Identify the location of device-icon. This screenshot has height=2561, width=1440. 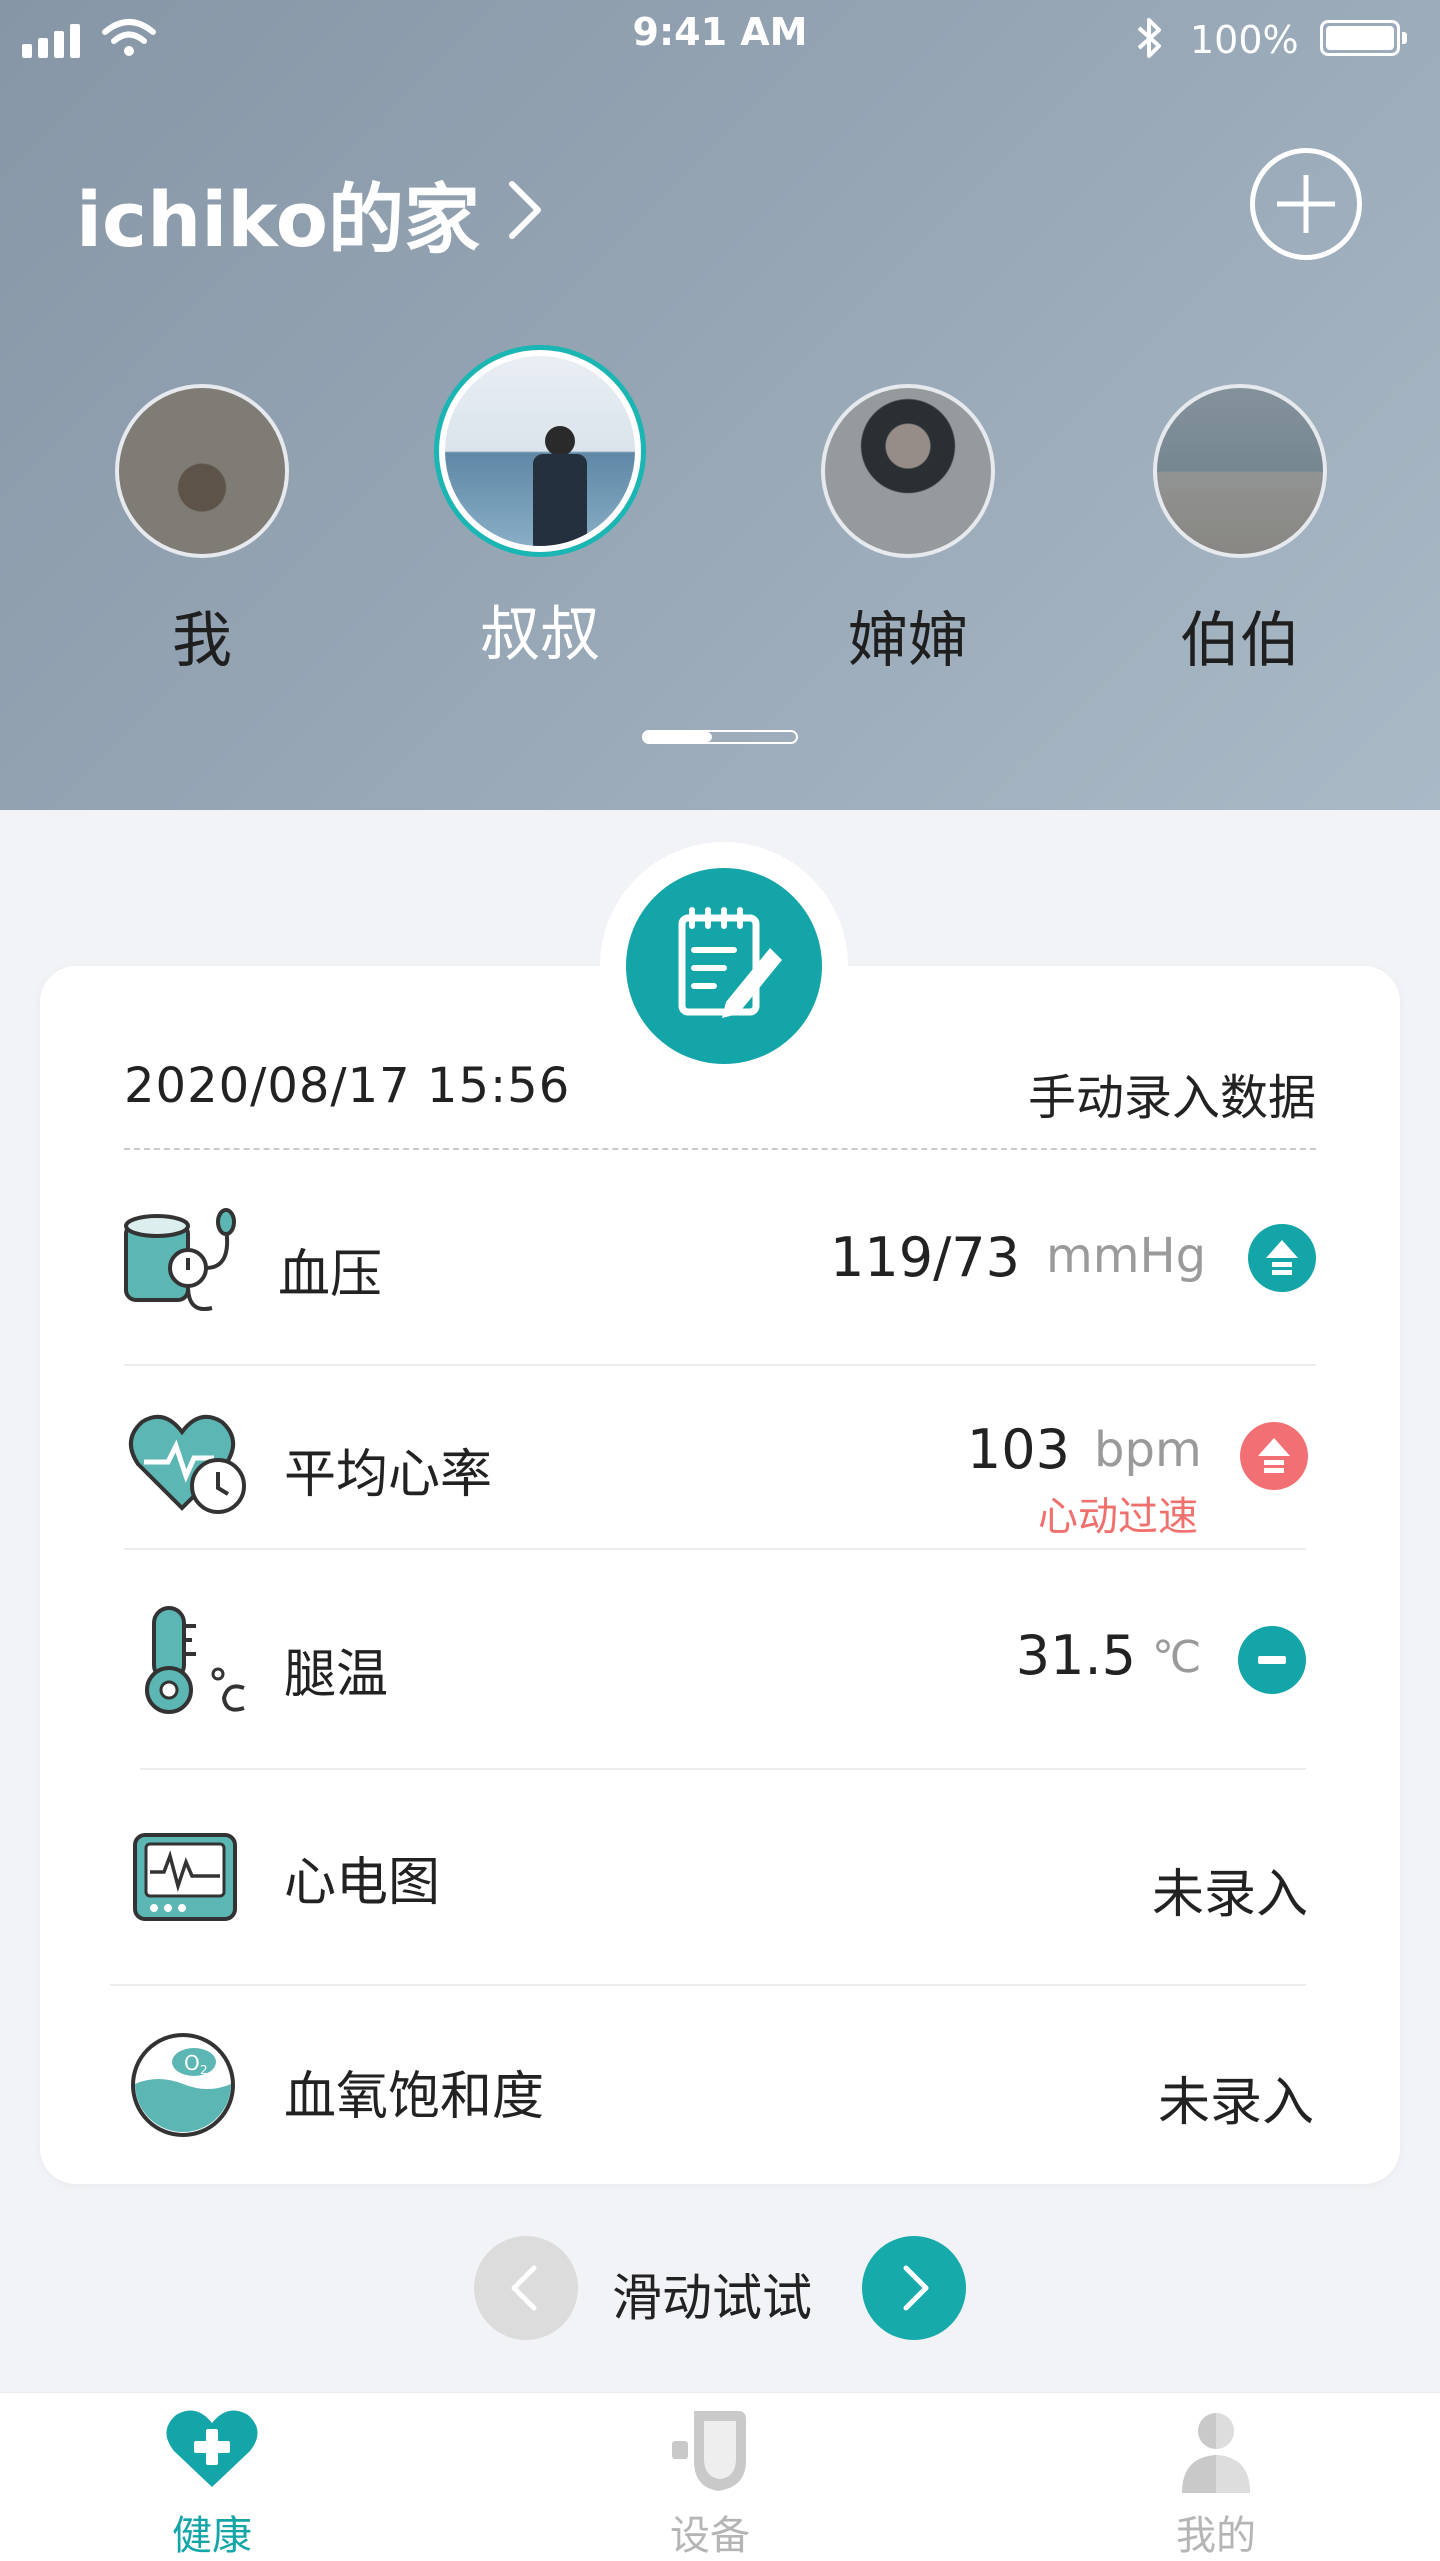
(709, 2451).